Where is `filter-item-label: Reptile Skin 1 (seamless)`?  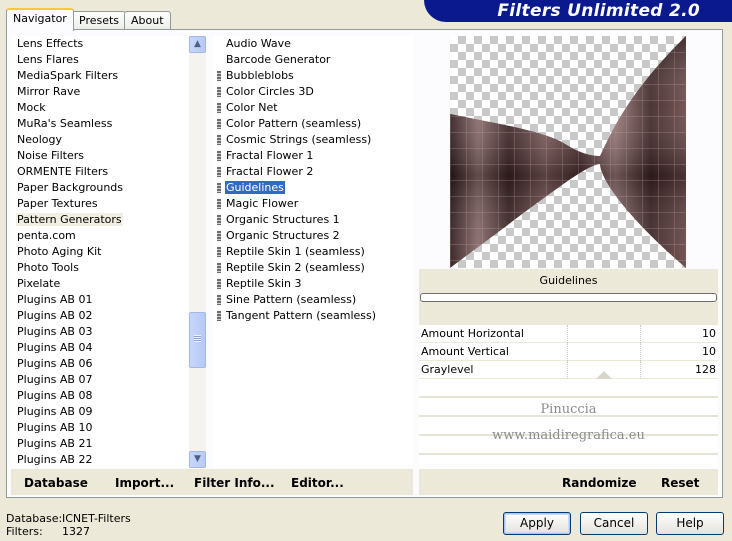 filter-item-label: Reptile Skin 1 (seamless) is located at coordinates (295, 251).